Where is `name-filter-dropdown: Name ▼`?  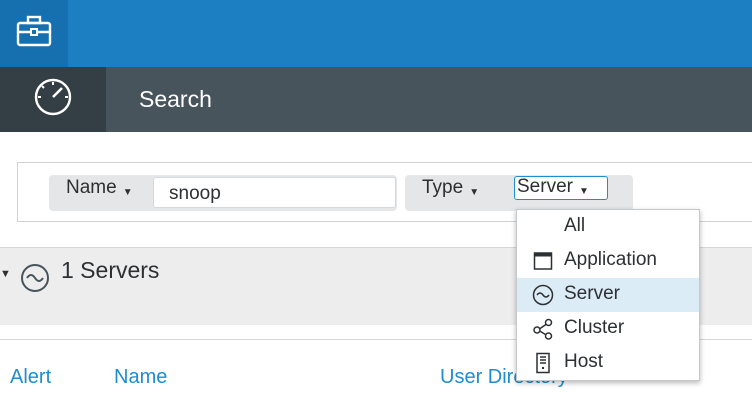 name-filter-dropdown: Name ▼ is located at coordinates (99, 188).